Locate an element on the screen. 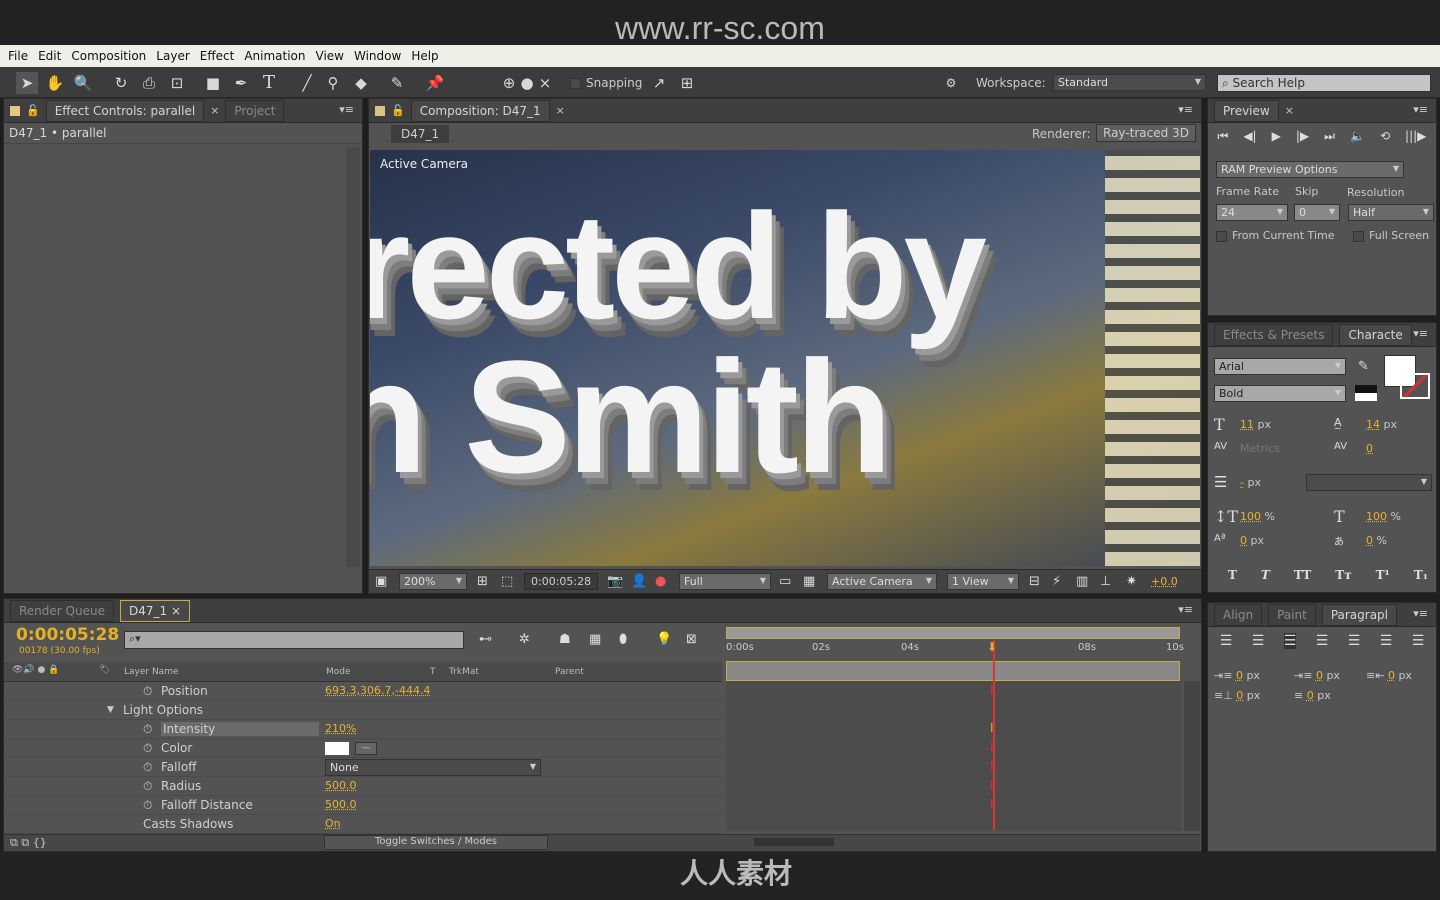 The image size is (1440, 900). next-frame-icon: |▶ is located at coordinates (1302, 136).